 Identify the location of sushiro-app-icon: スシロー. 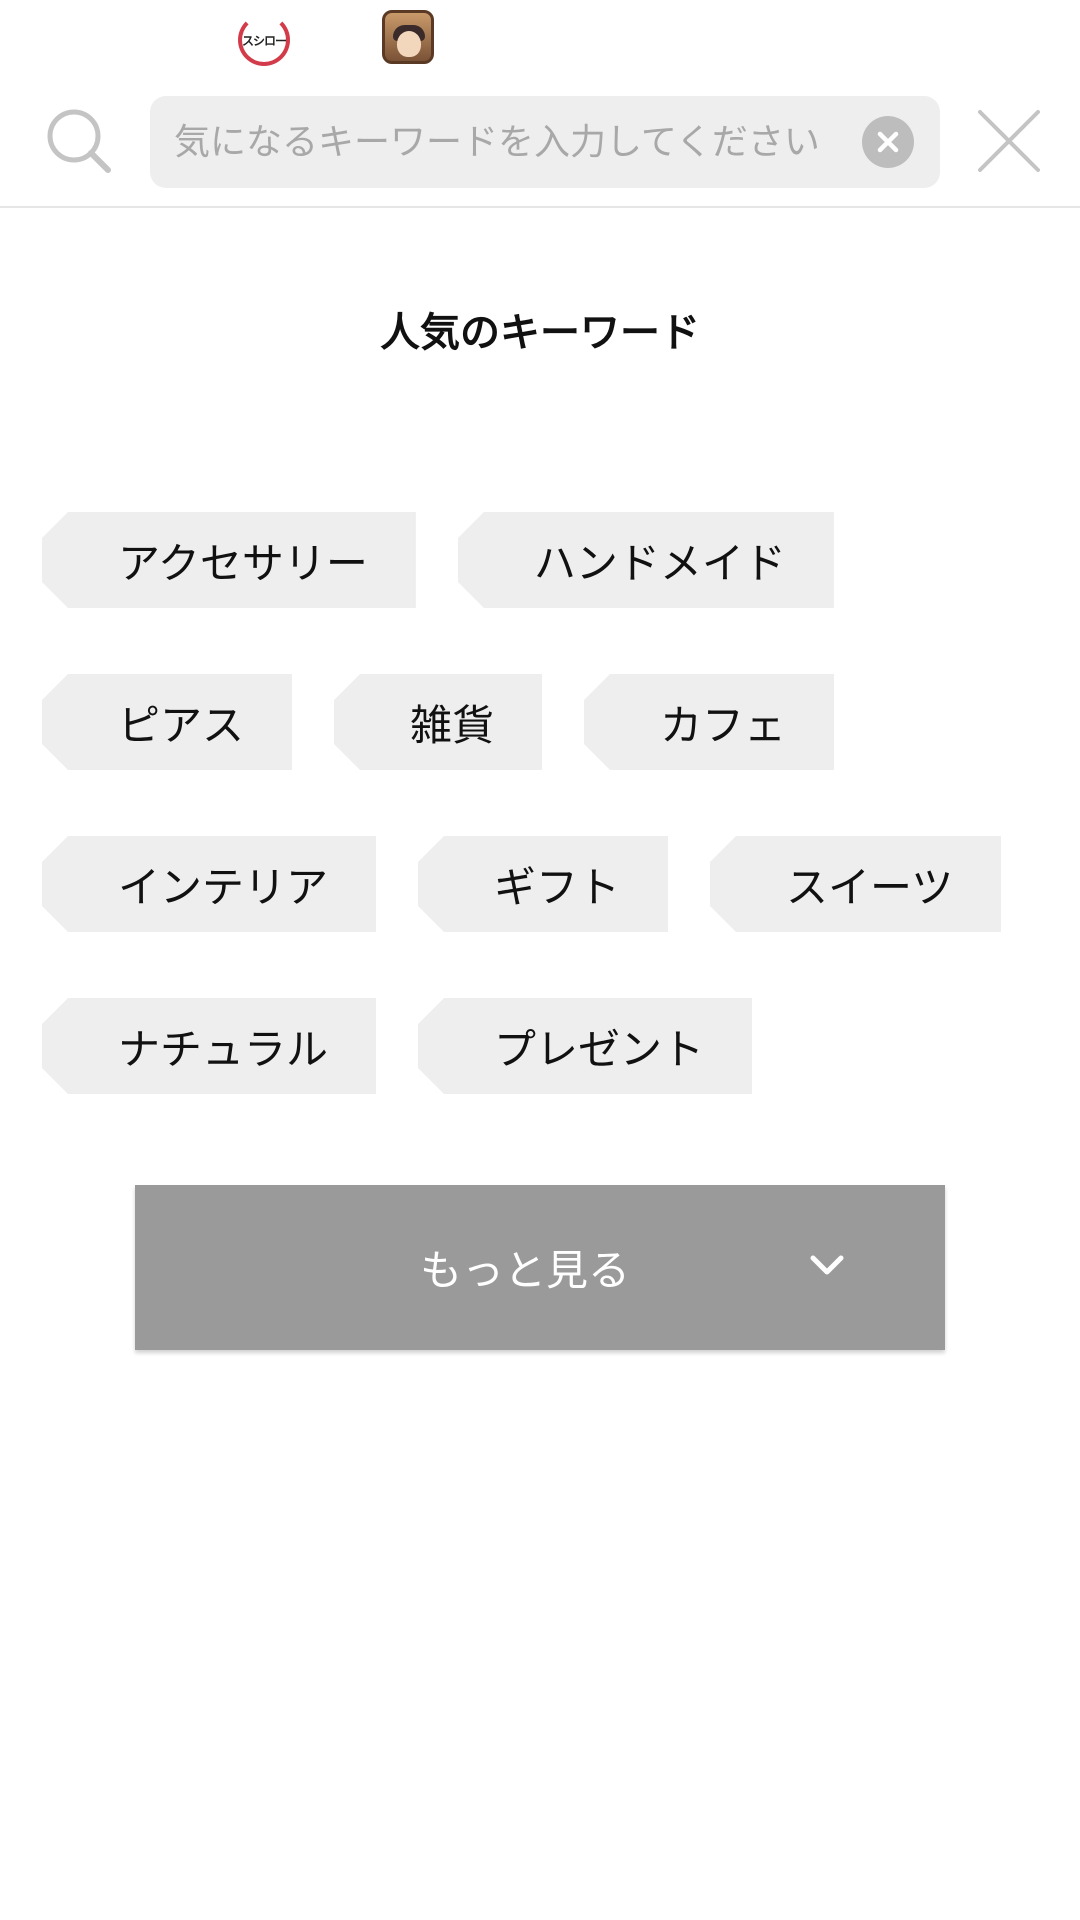
(264, 40).